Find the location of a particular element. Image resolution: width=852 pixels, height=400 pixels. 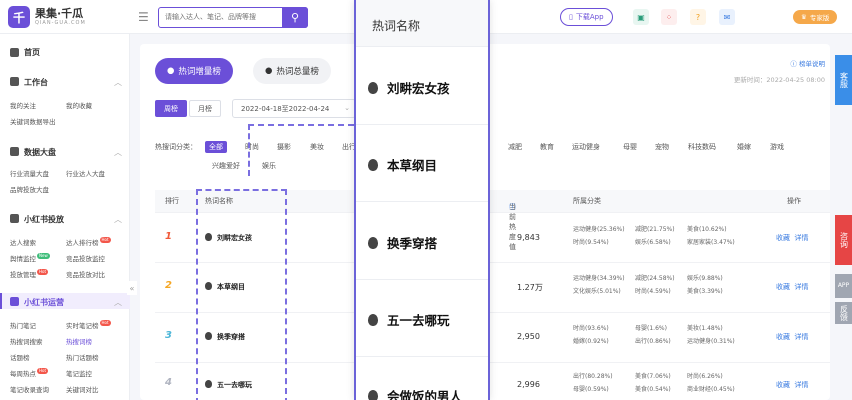

category-share: 娱乐(6.58%) is located at coordinates (653, 242).